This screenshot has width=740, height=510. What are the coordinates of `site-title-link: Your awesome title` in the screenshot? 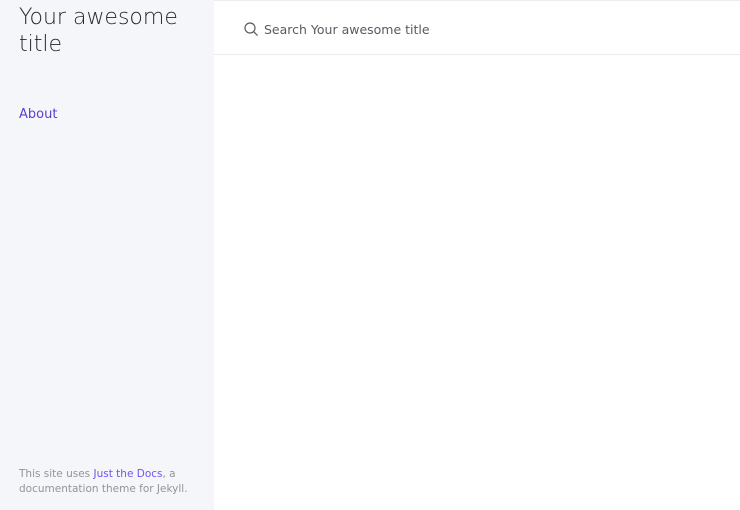 It's located at (114, 31).